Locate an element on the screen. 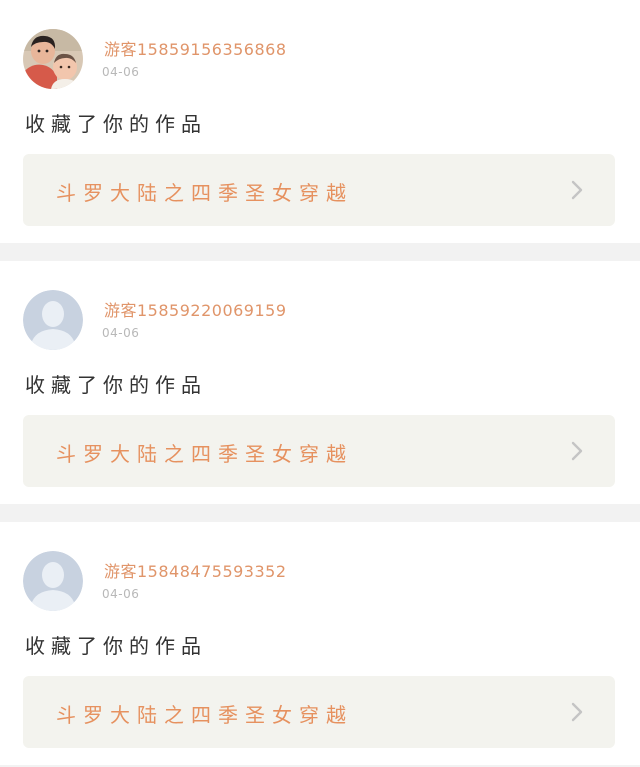  username: 游客15859156356868 is located at coordinates (195, 48).